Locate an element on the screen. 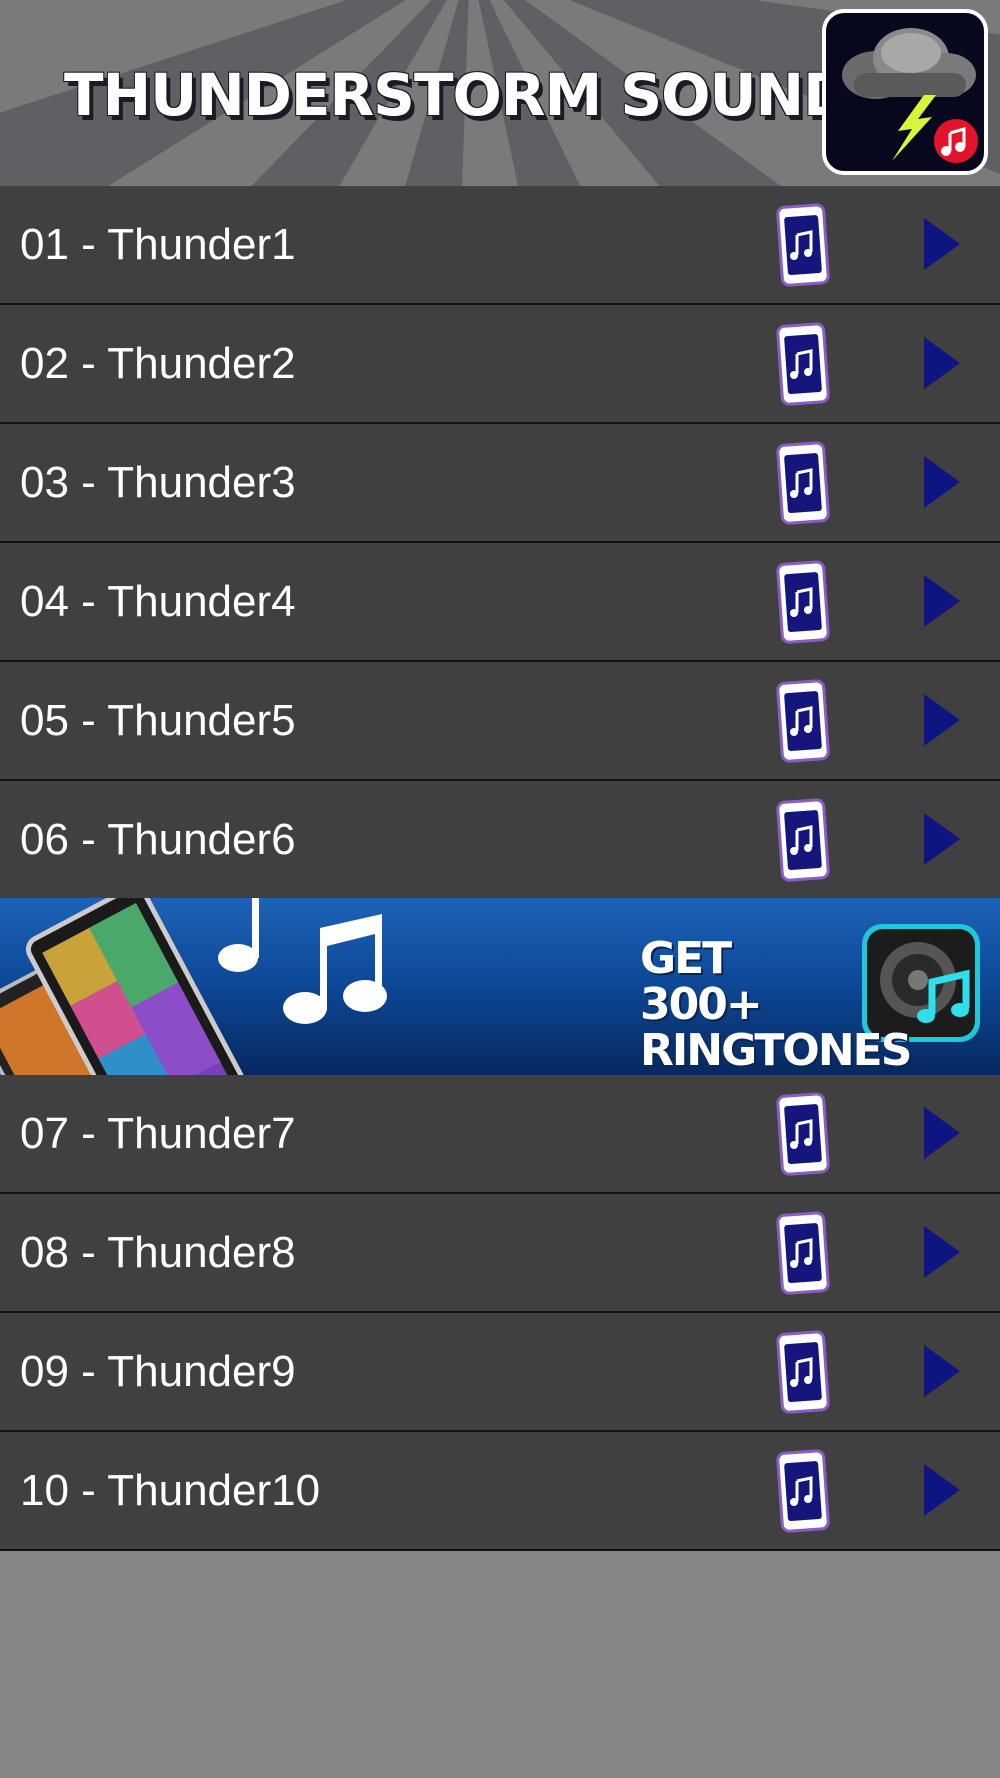 This screenshot has height=1778, width=1000. banner-headline: GET 300+ RINGTONES is located at coordinates (776, 1004).